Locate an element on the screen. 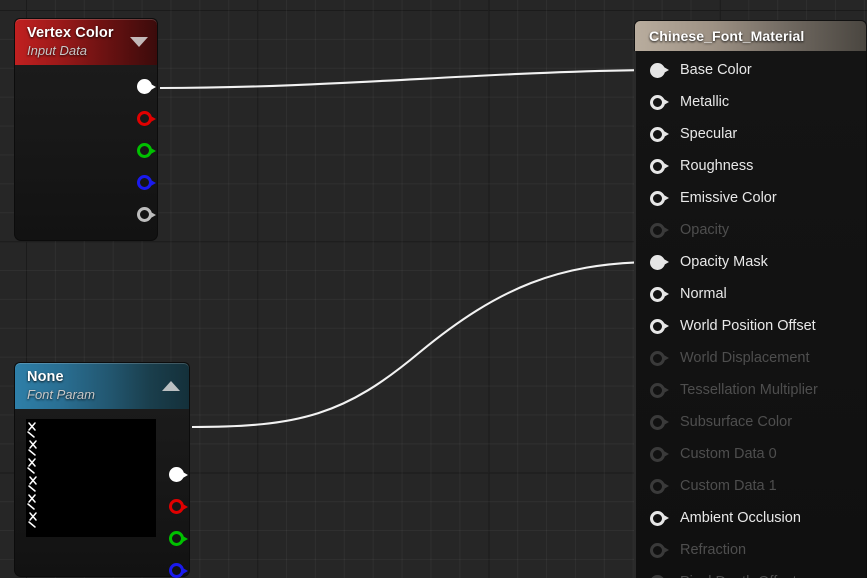  material-input-row: World Position Offset is located at coordinates (751, 326).